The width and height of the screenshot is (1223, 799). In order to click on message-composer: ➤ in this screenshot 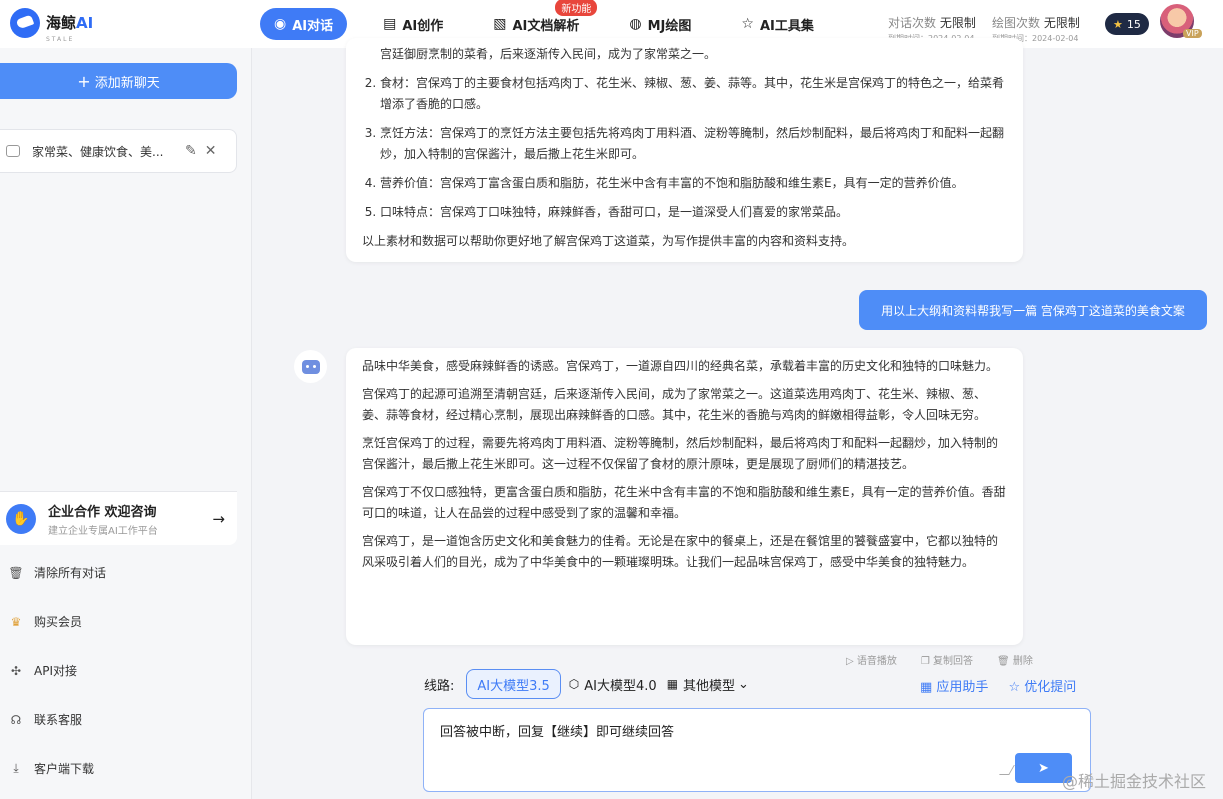, I will do `click(757, 750)`.